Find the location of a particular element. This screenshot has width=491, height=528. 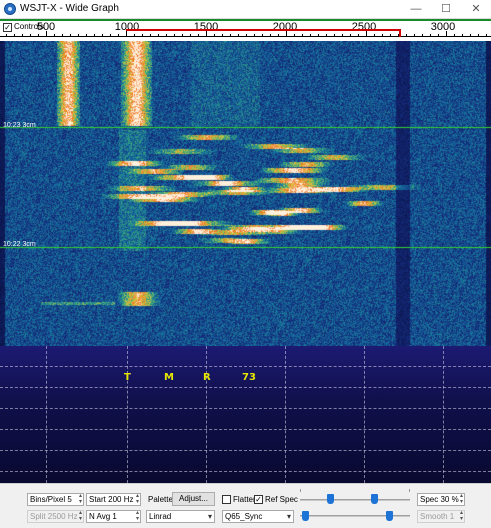

spectrum-gain-slider is located at coordinates (305, 516).